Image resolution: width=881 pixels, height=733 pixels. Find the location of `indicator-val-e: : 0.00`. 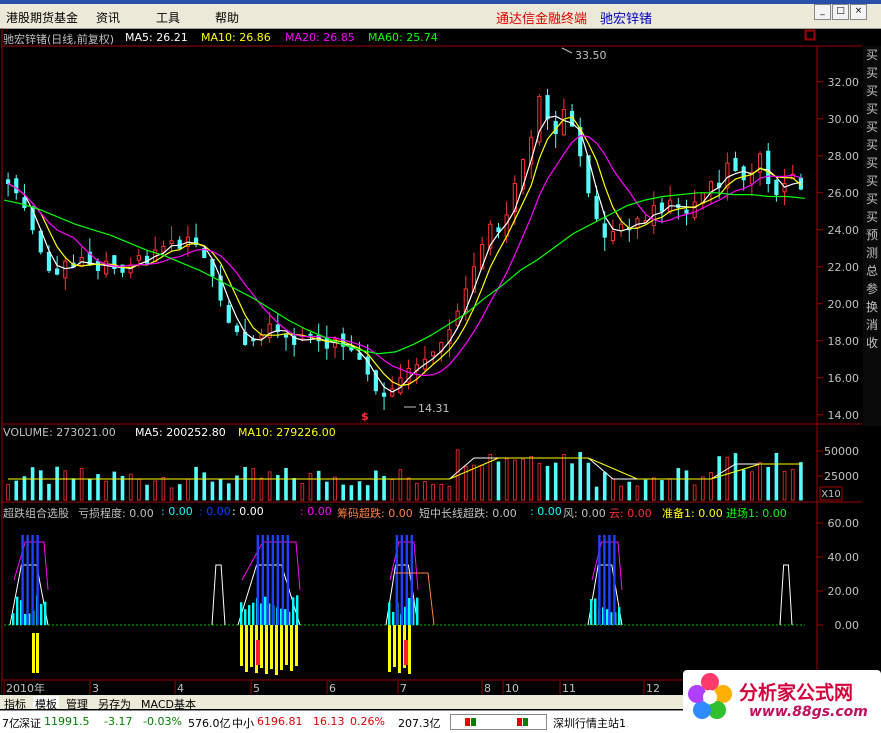

indicator-val-e: : 0.00 is located at coordinates (316, 511).